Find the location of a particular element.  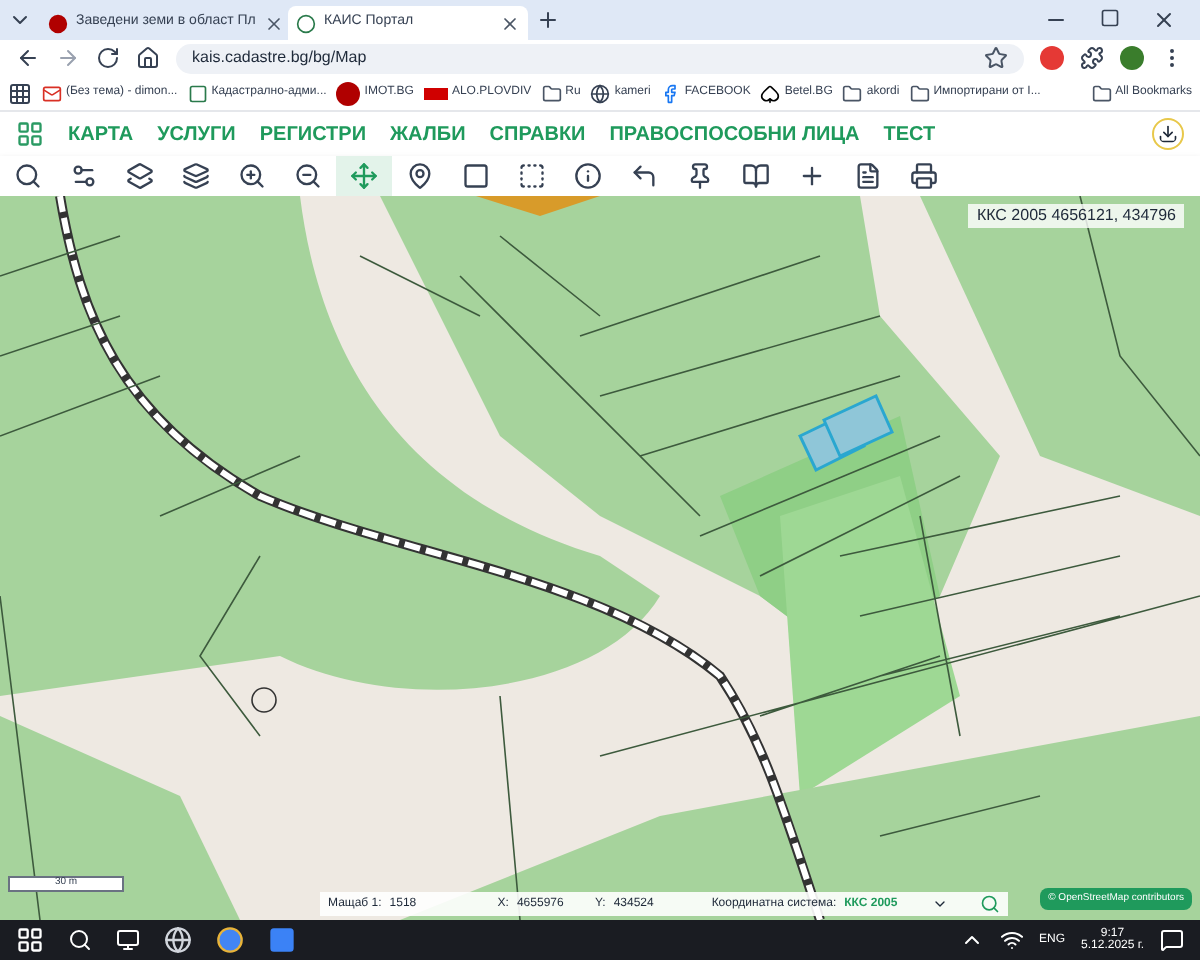

reload-icon is located at coordinates (108, 58).